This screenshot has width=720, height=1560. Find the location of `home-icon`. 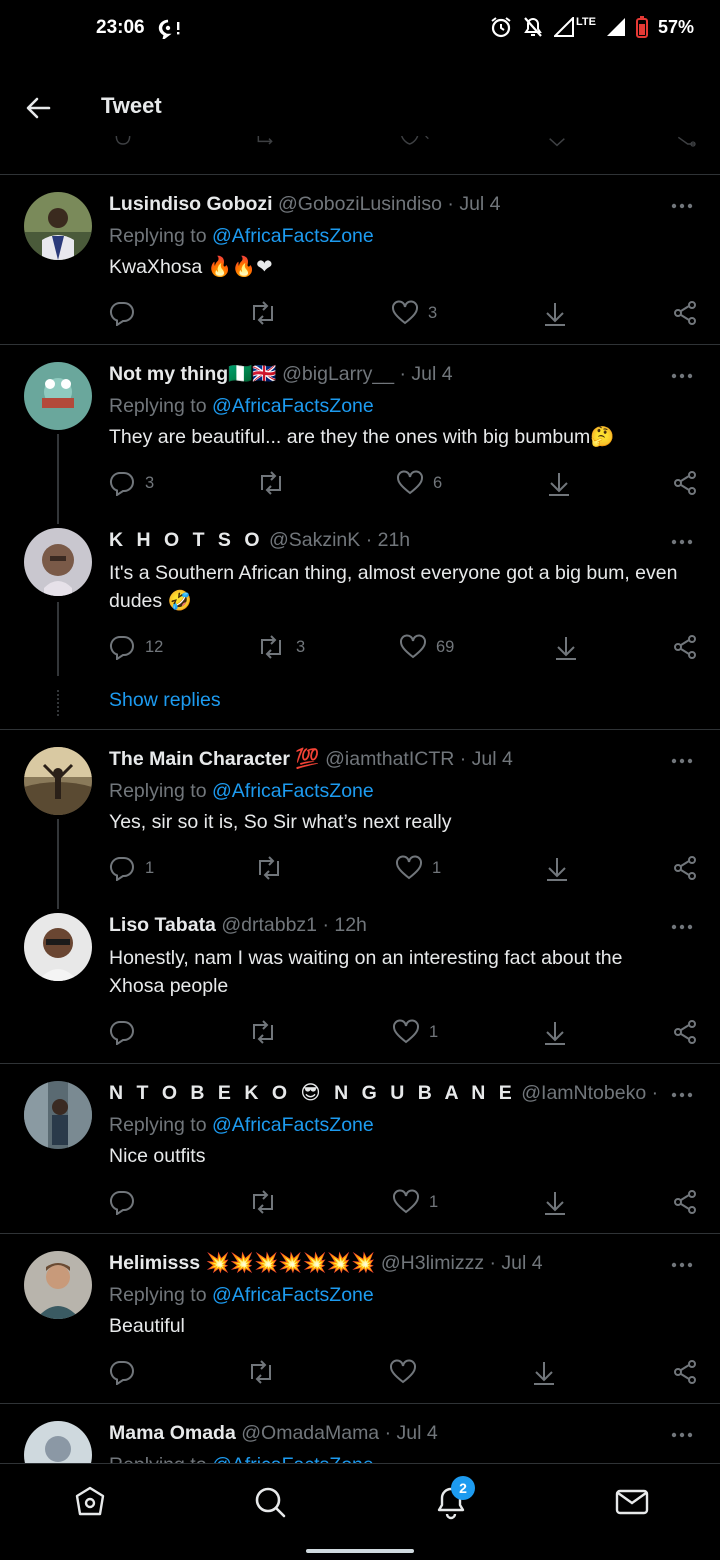

home-icon is located at coordinates (90, 1502).